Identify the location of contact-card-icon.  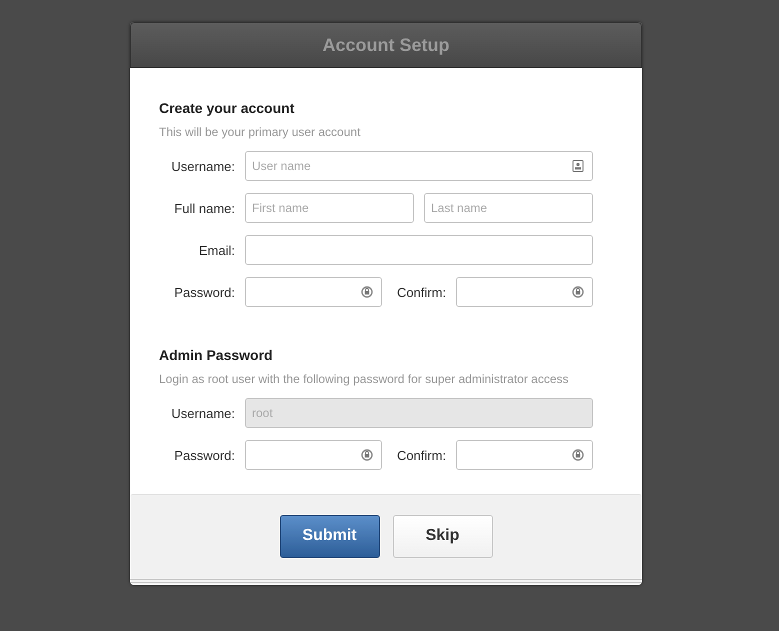
(578, 166).